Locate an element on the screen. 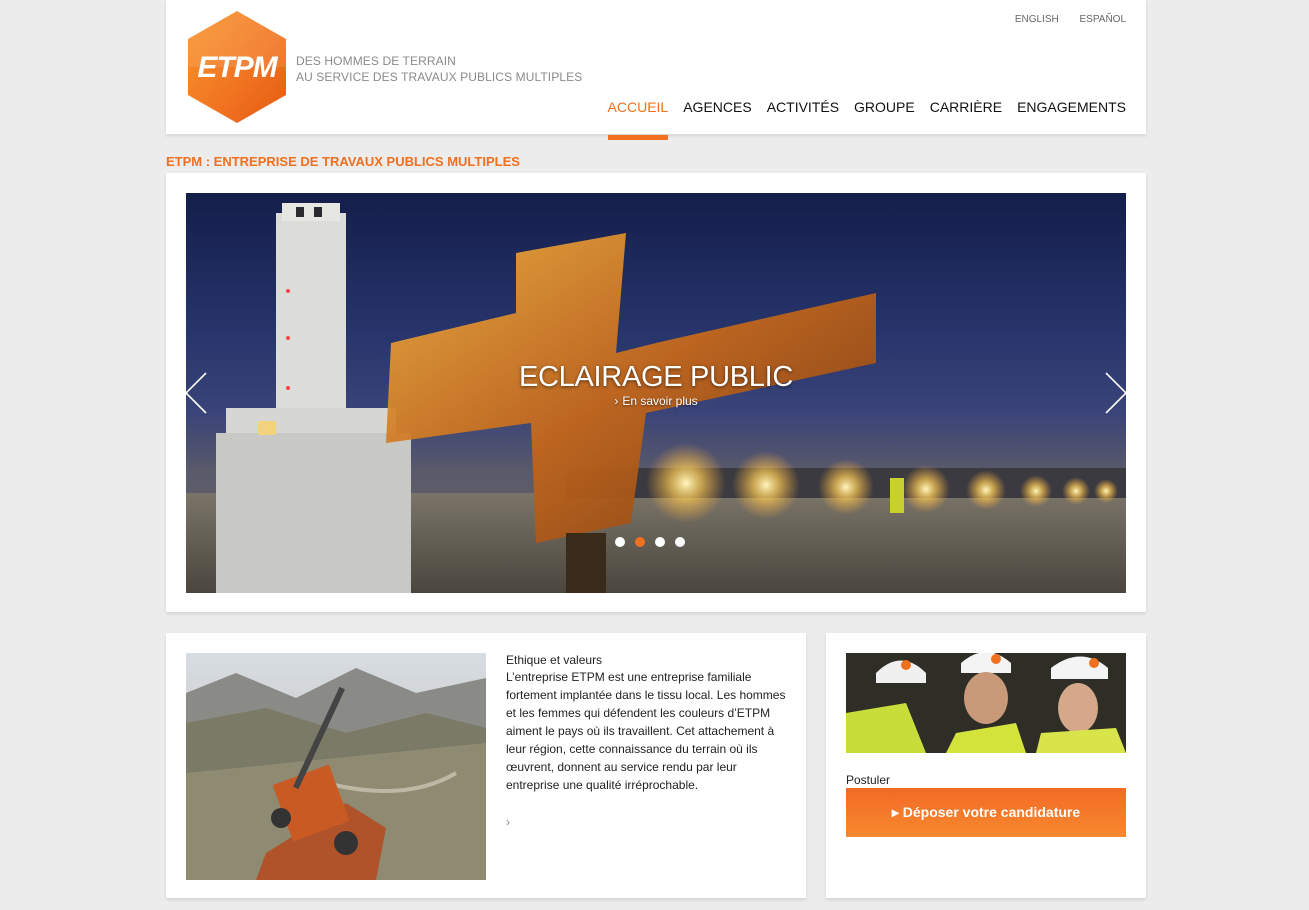 This screenshot has height=910, width=1309. lang-english: ENGLISH is located at coordinates (1037, 19).